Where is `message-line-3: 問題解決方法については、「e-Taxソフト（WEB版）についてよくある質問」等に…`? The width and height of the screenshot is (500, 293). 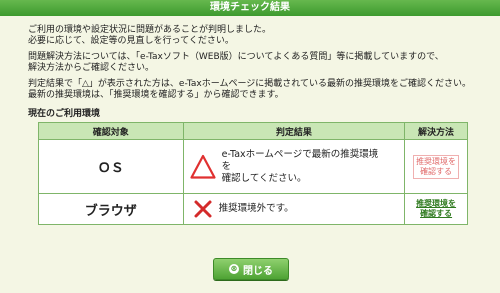 message-line-3: 問題解決方法については、「e-Taxソフト（WEB版）についてよくある質問」等に… is located at coordinates (236, 57).